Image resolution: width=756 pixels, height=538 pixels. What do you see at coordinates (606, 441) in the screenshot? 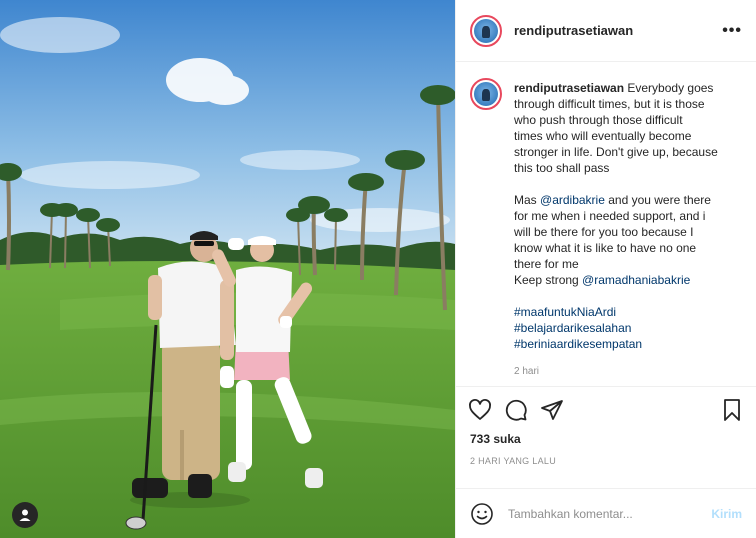
I see `like-count: 733 suka` at bounding box center [606, 441].